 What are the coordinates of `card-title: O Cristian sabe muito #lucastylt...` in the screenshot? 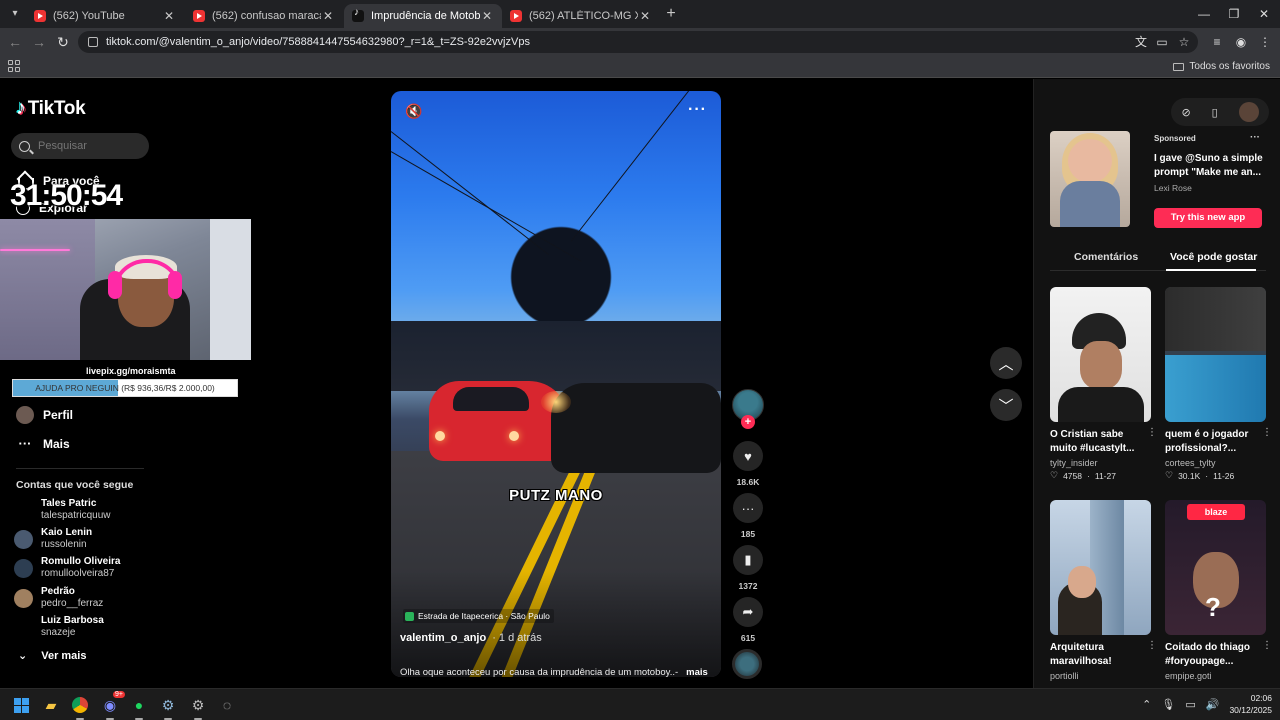 It's located at (1096, 442).